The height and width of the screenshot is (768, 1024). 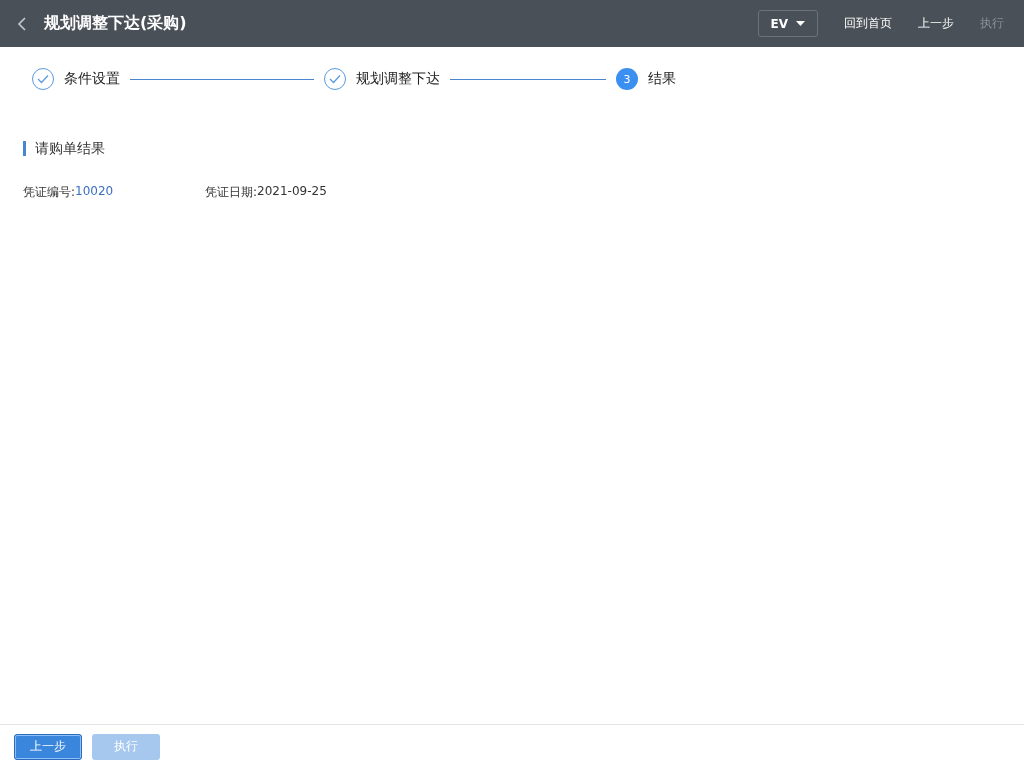 I want to click on step-label: 规划调整下达, so click(x=398, y=79).